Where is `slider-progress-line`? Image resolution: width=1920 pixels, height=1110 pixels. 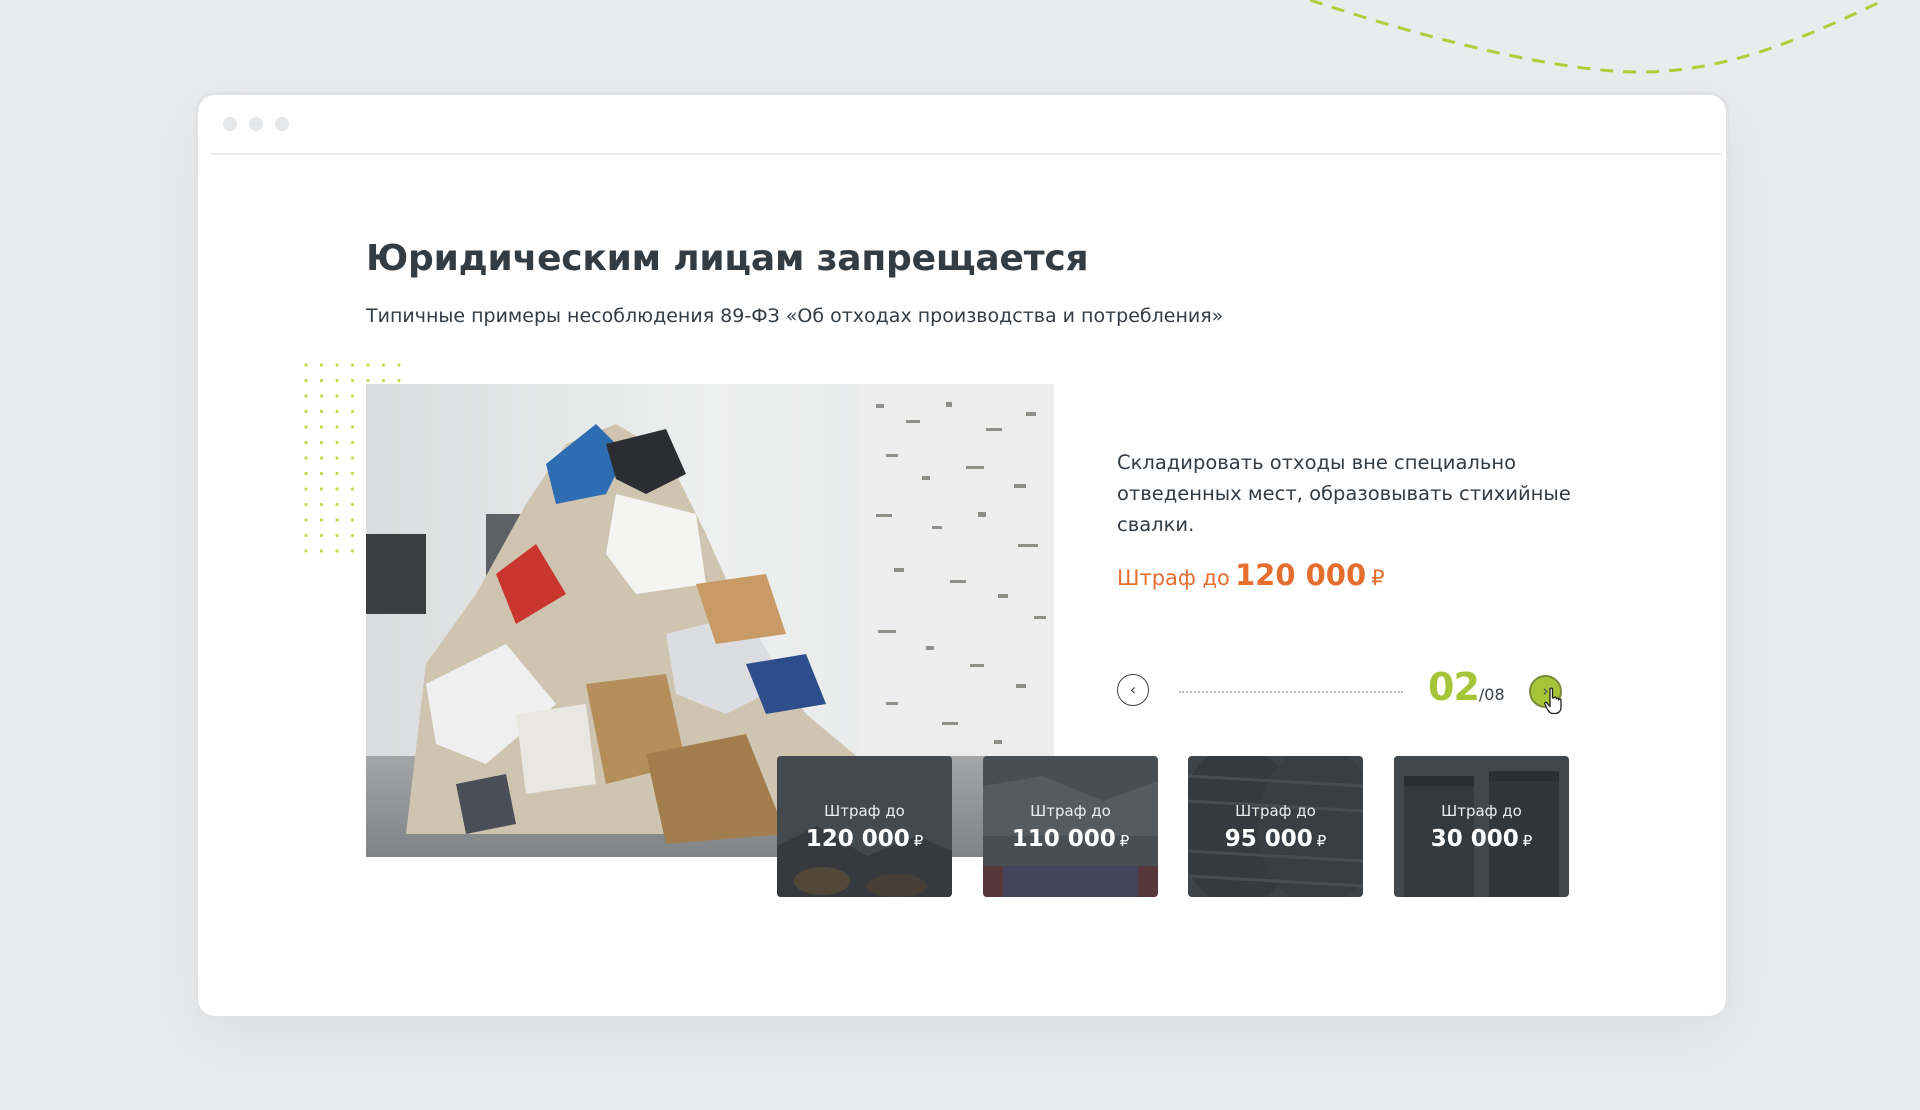 slider-progress-line is located at coordinates (1291, 692).